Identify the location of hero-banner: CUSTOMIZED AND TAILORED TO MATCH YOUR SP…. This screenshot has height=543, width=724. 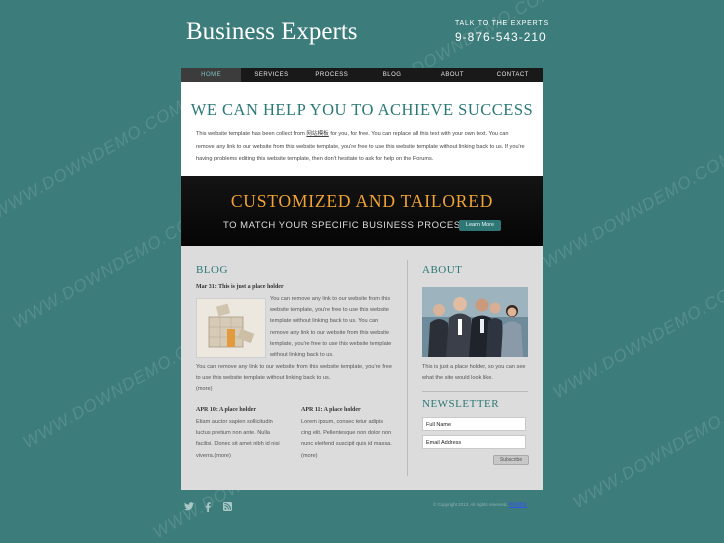
(362, 211).